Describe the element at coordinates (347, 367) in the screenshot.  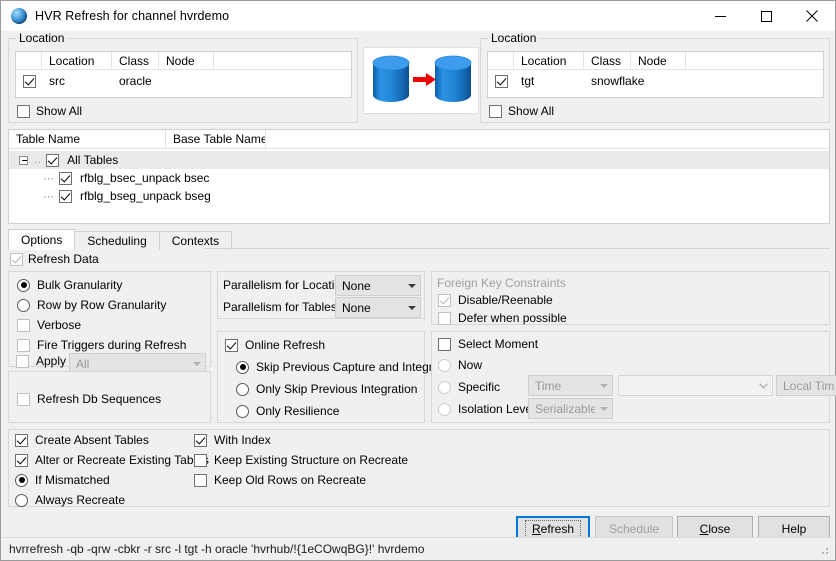
I see `skip-previous-capture-option: Skip Previous Capture and Integration` at that location.